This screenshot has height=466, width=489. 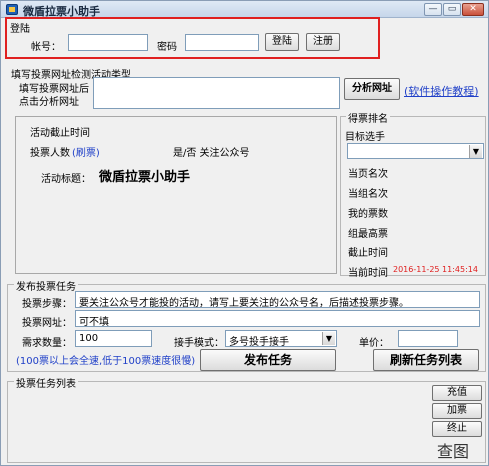 I want to click on task-list-group-label: 投票任务列表, so click(x=46, y=382).